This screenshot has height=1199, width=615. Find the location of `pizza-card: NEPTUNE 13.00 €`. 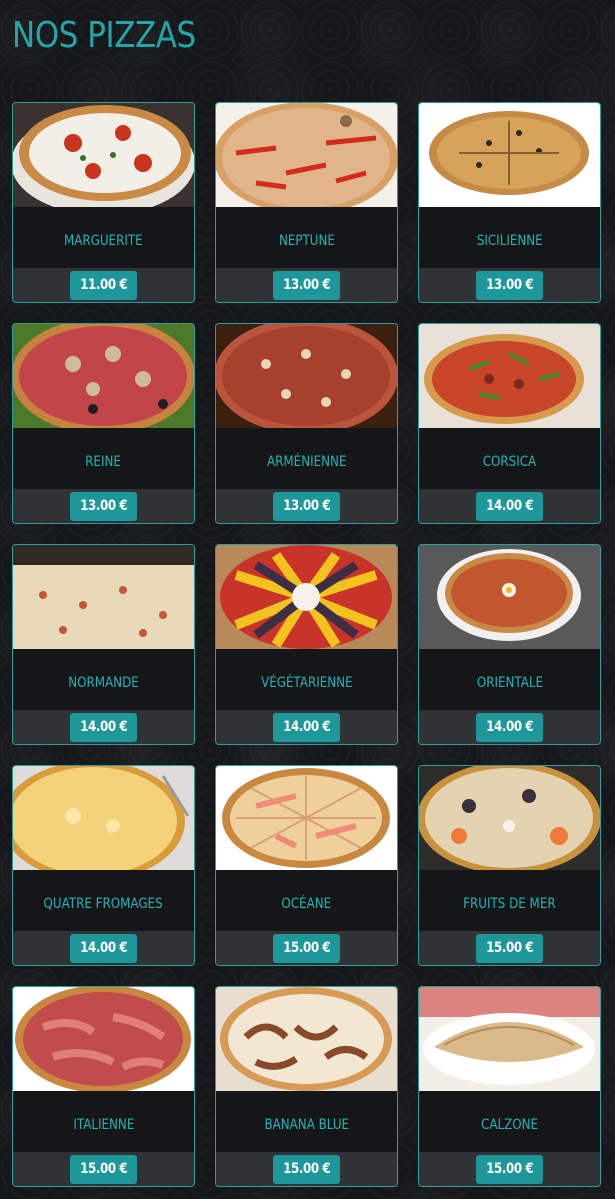

pizza-card: NEPTUNE 13.00 € is located at coordinates (306, 202).